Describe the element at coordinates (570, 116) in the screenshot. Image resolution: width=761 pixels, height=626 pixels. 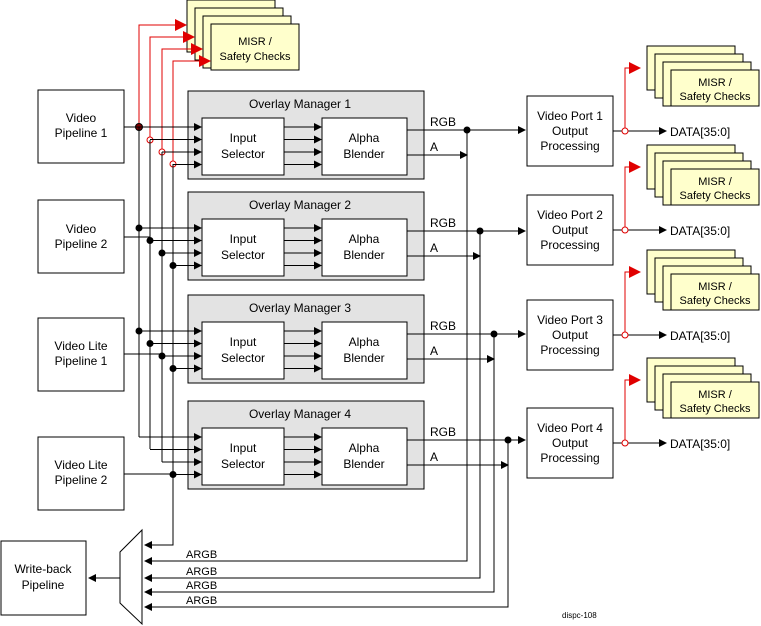
I see `svg-text: Video Port 1` at that location.